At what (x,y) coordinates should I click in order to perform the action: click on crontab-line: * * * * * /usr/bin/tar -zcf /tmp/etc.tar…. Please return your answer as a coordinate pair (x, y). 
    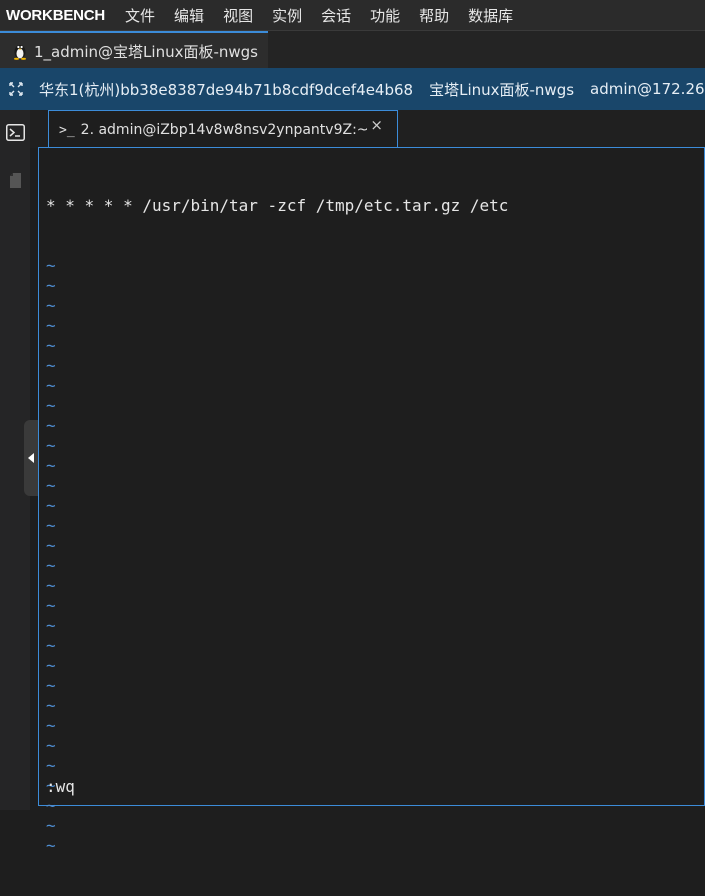
    Looking at the image, I should click on (277, 205).